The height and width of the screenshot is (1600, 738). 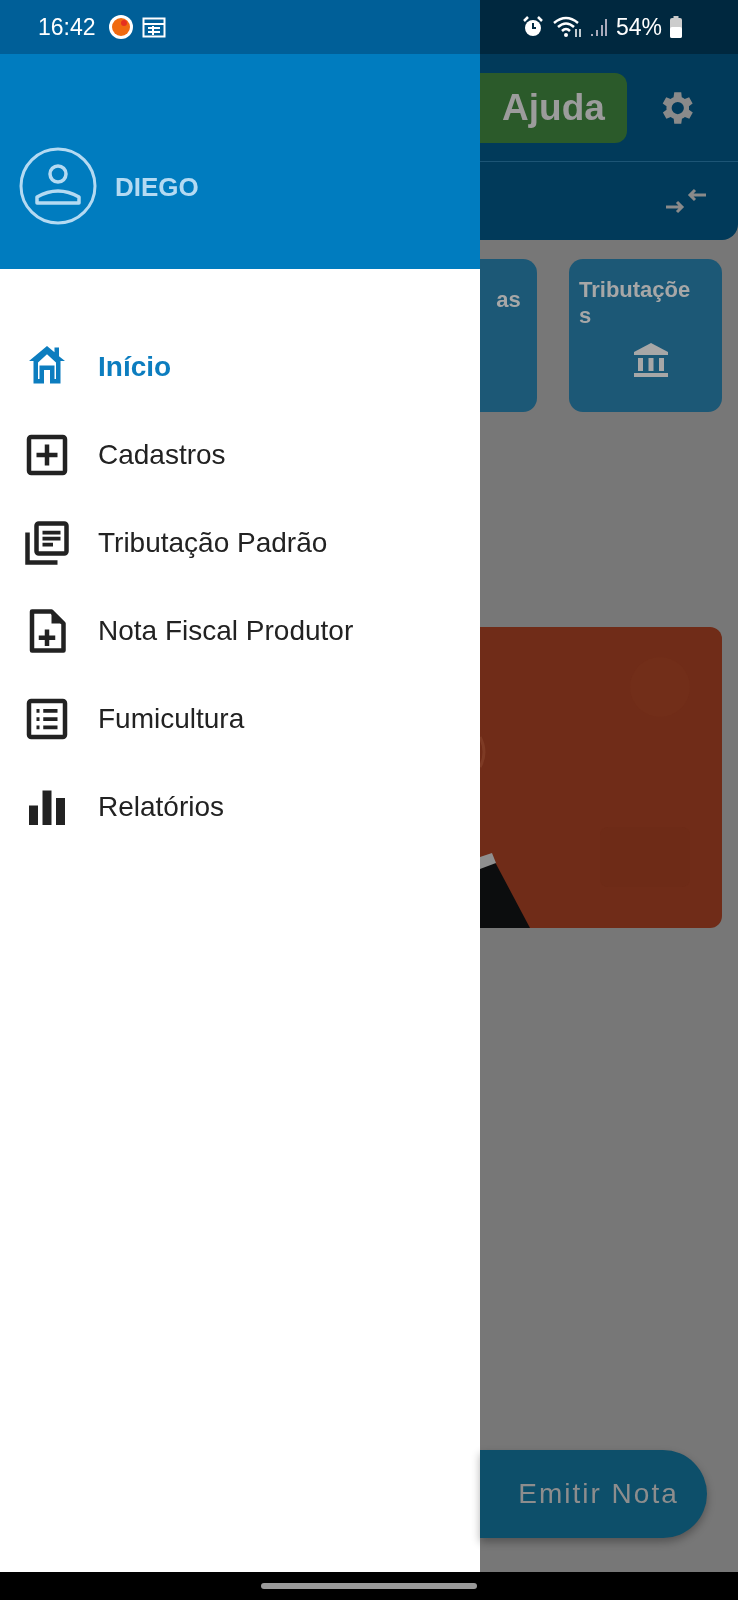 I want to click on drawer-menu-item: Tributação Padrão, so click(x=240, y=543).